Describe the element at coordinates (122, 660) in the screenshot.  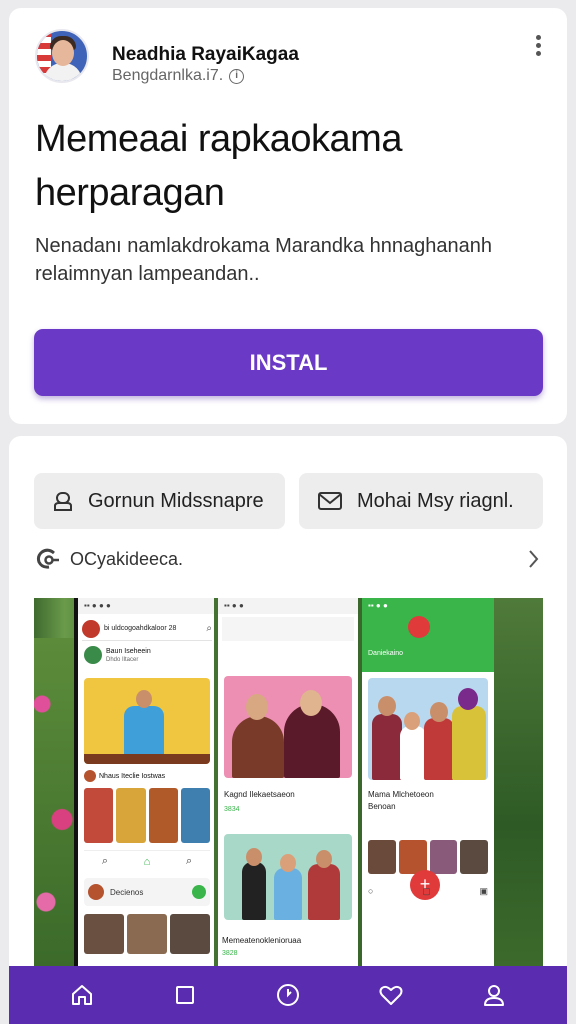
I see `post-meta: Dhdo Iltacer` at that location.